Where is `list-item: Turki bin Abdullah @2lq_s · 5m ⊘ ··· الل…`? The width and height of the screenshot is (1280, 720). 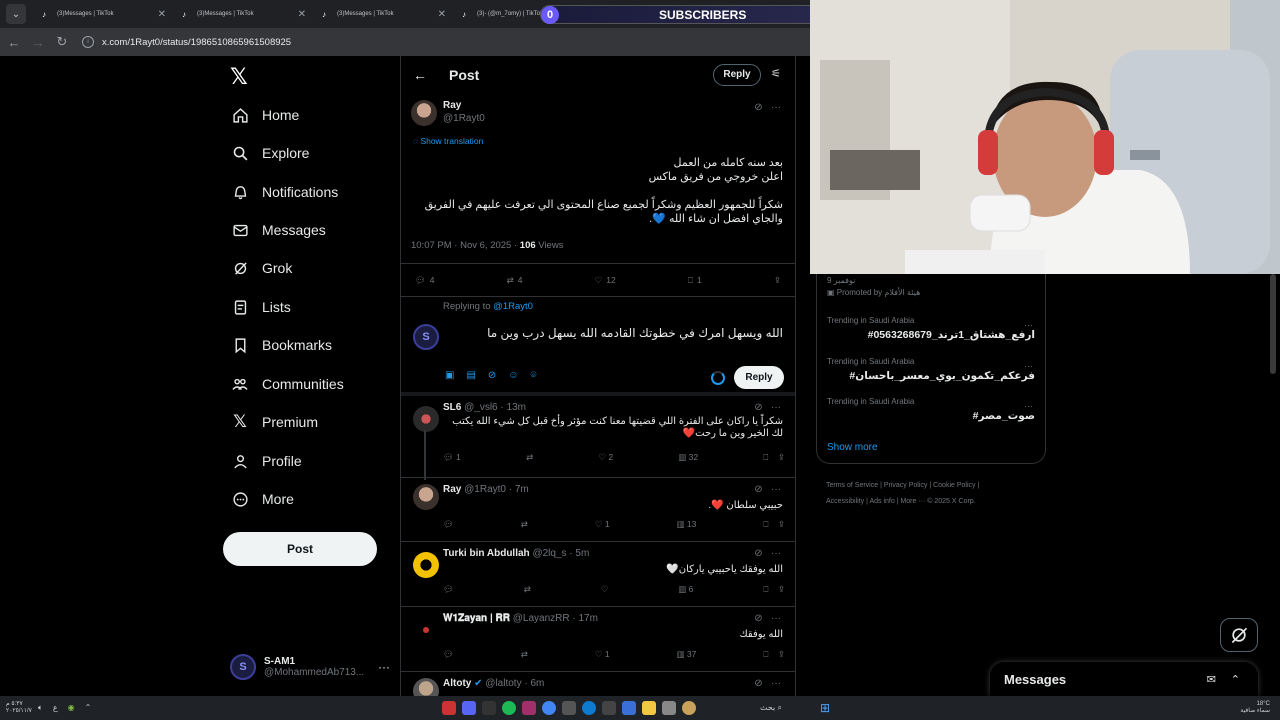
list-item: Turki bin Abdullah @2lq_s · 5m ⊘ ··· الل… is located at coordinates (598, 574).